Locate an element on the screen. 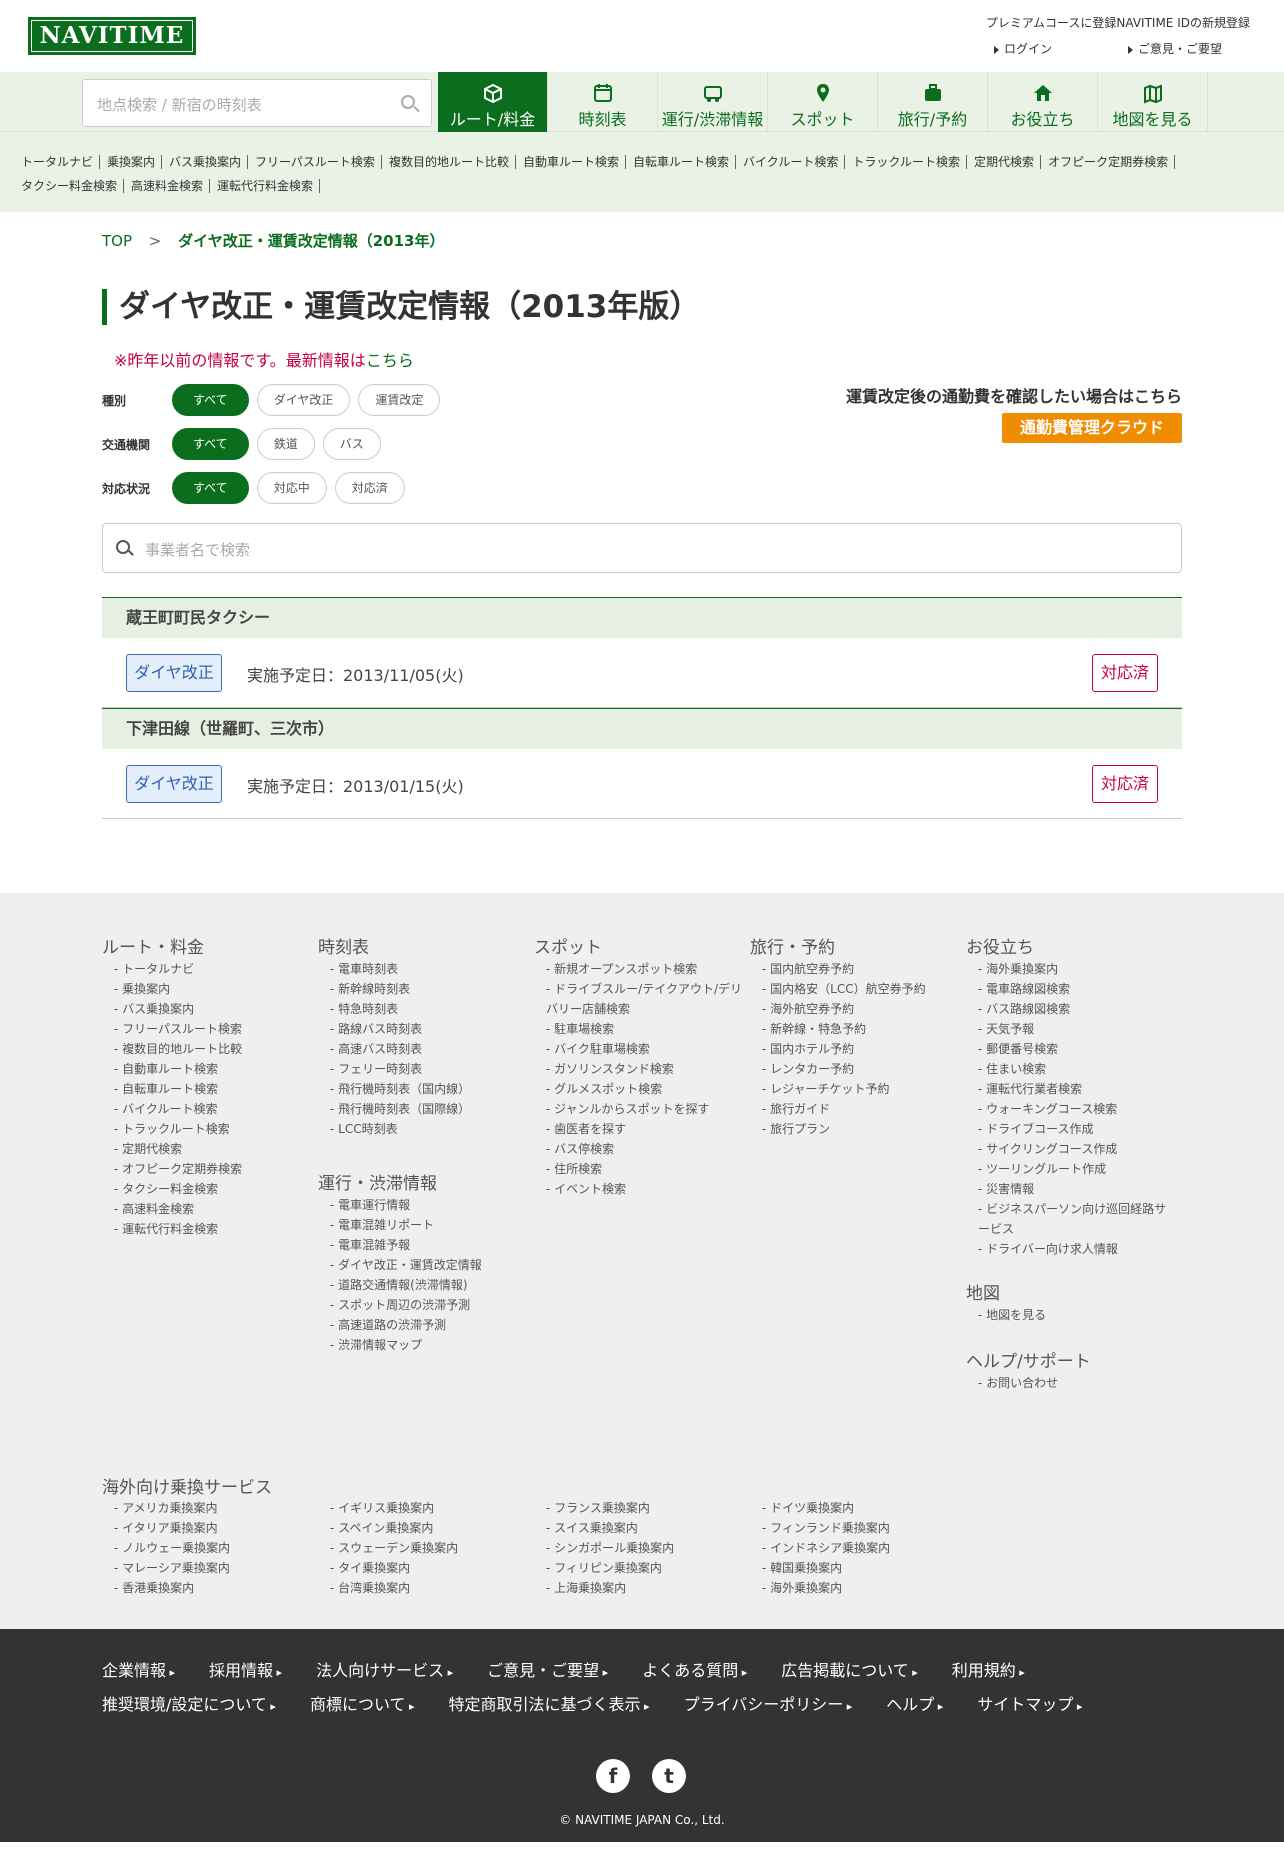 The image size is (1284, 1850). footer-link: ウォーキングコース検索 is located at coordinates (1077, 1109).